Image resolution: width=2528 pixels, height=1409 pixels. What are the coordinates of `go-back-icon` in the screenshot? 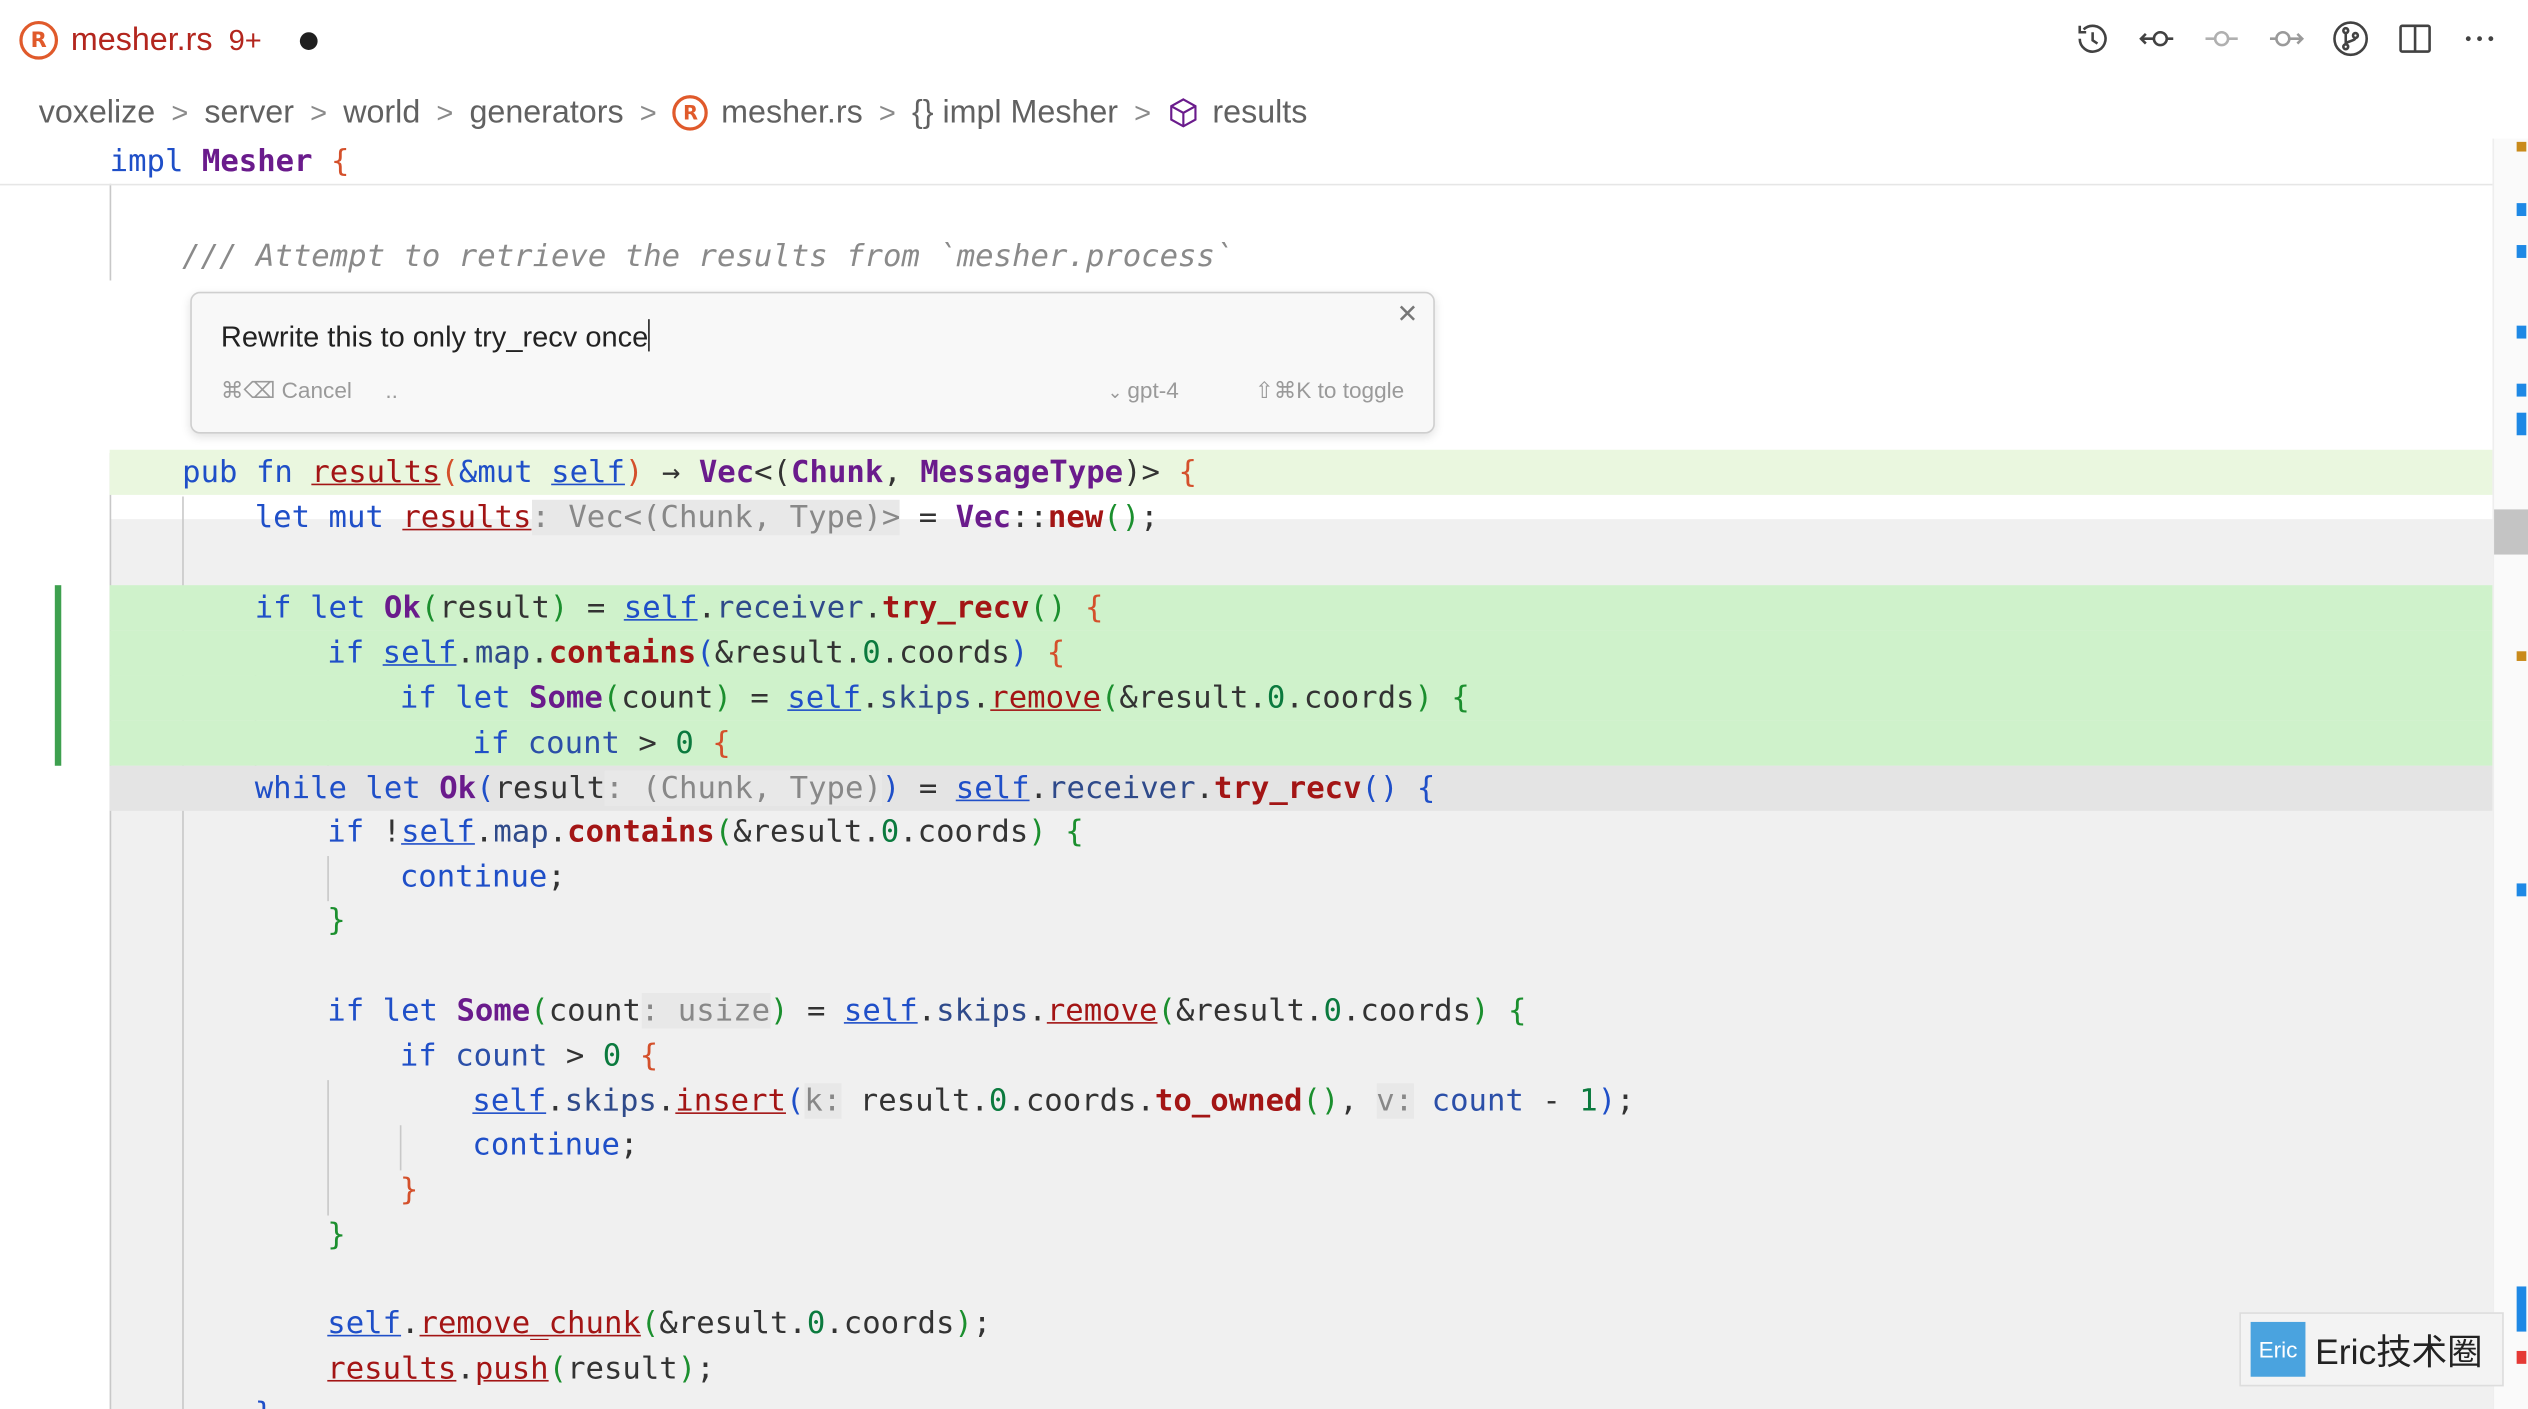 It's located at (2157, 38).